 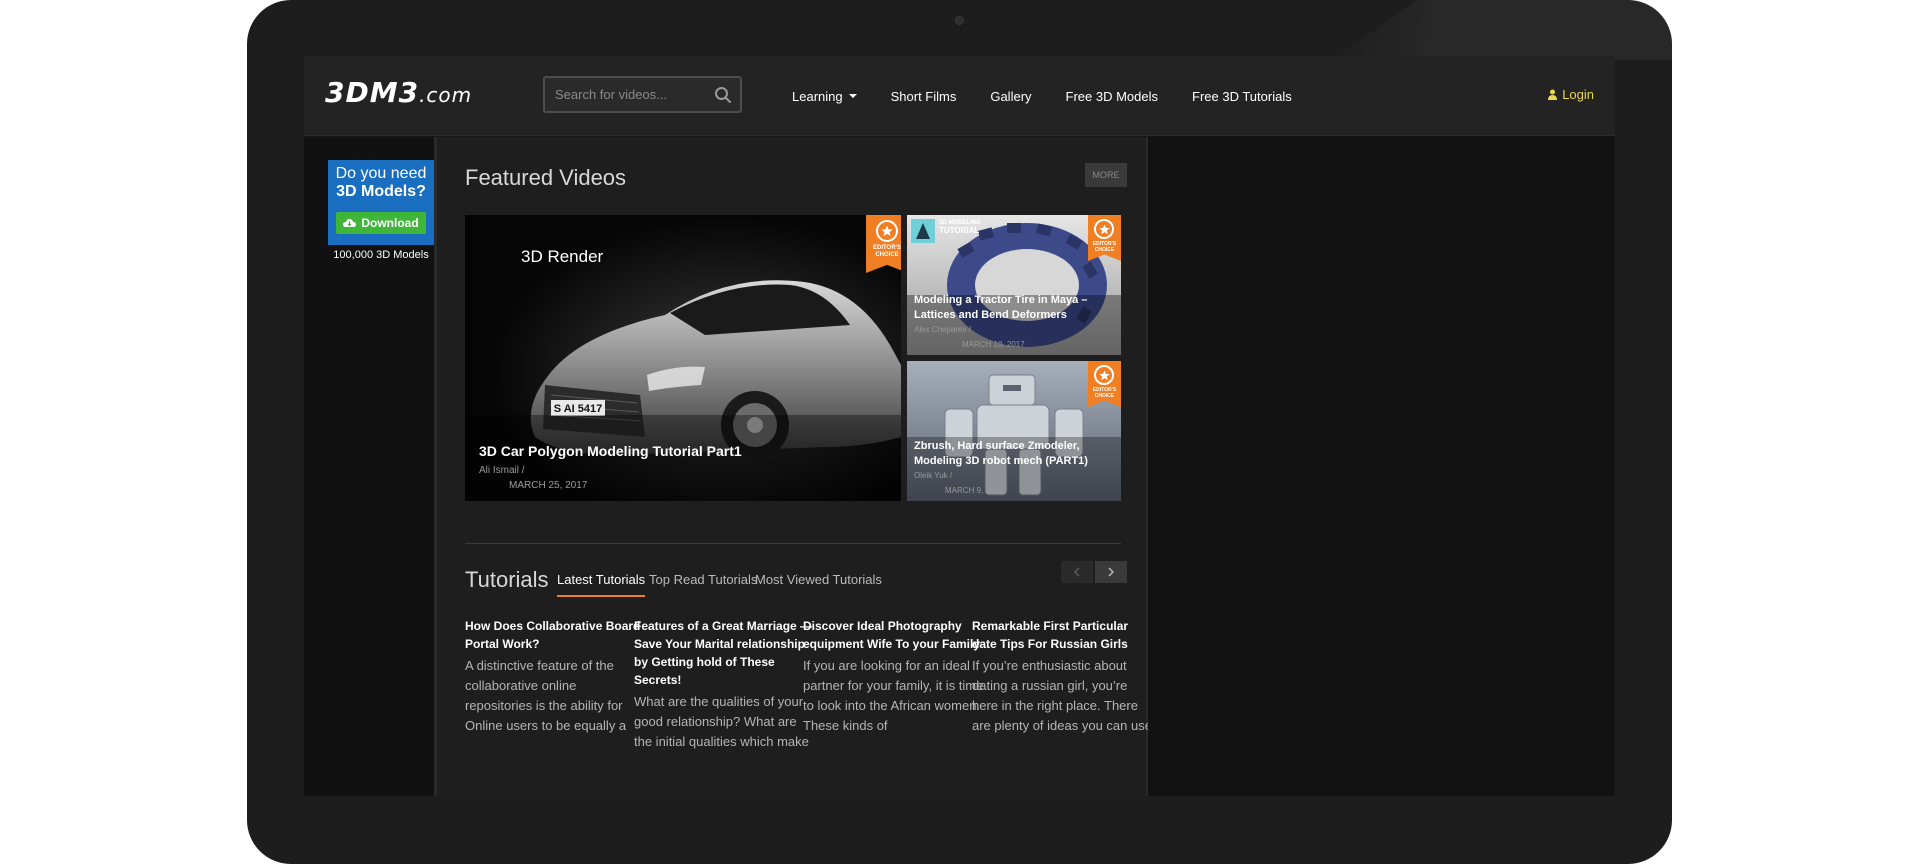 What do you see at coordinates (1010, 96) in the screenshot?
I see `nav-gallery: Gallery` at bounding box center [1010, 96].